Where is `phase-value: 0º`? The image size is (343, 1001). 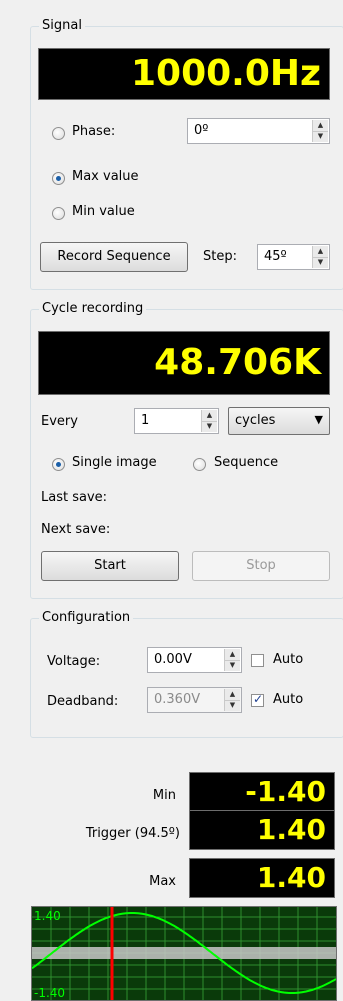 phase-value: 0º is located at coordinates (201, 130).